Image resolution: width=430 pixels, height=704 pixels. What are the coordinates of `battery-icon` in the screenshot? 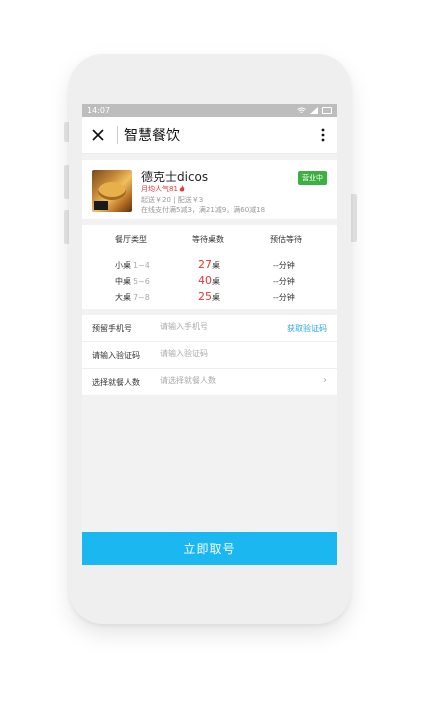 It's located at (327, 110).